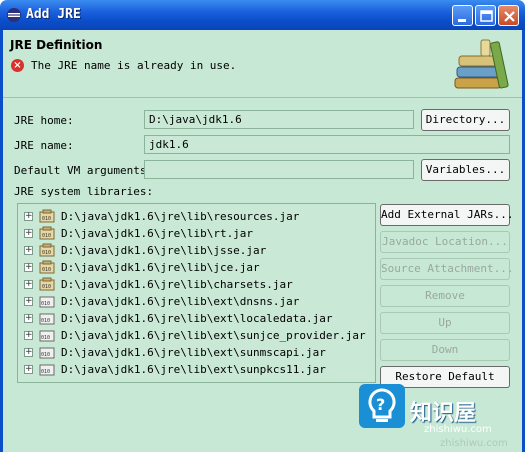 The width and height of the screenshot is (525, 452). I want to click on minimize-button, so click(462, 15).